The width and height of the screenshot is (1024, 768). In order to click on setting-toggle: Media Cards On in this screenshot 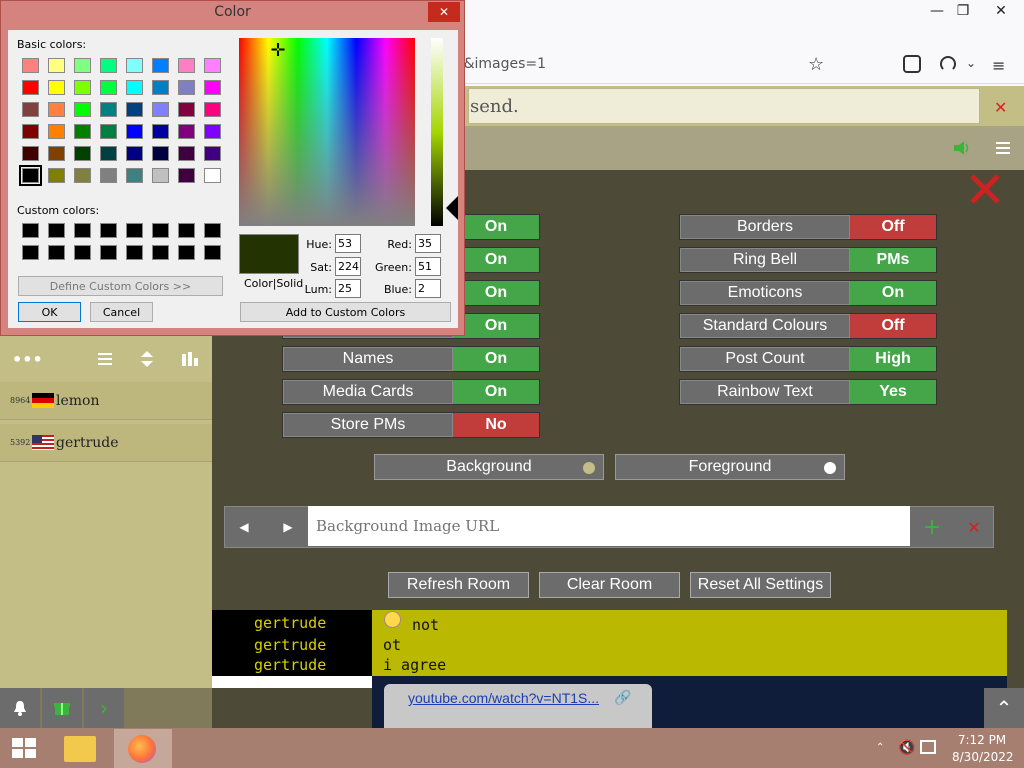, I will do `click(411, 392)`.